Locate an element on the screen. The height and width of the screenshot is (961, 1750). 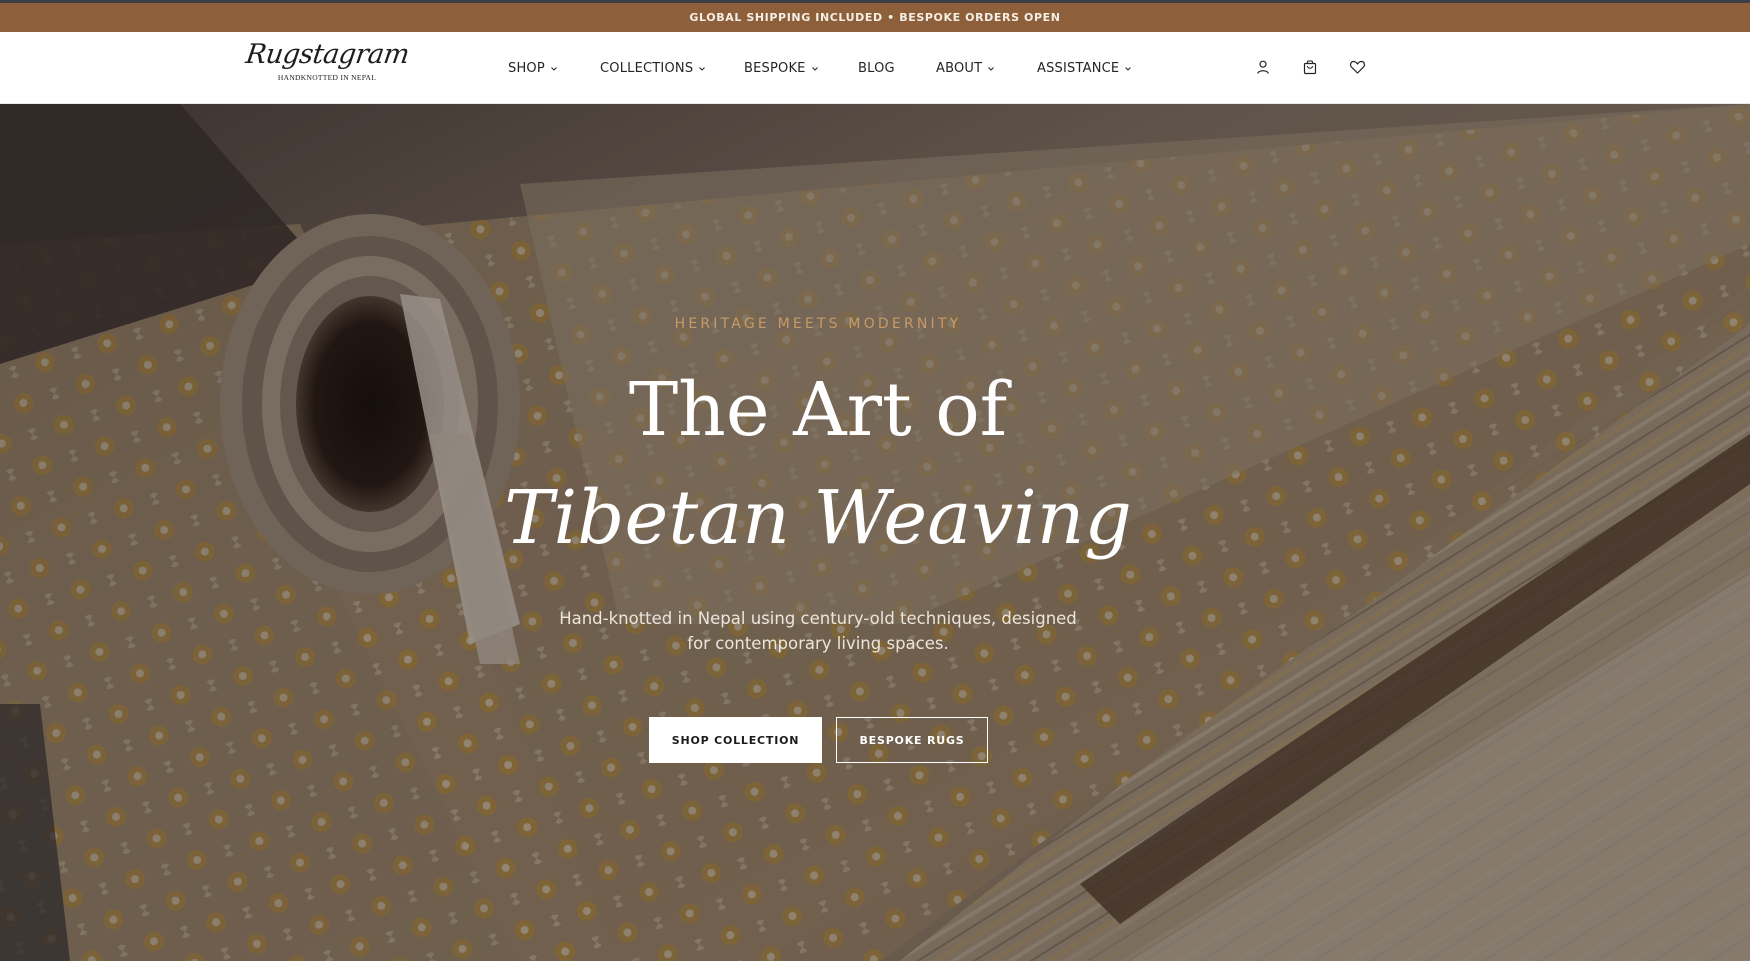
nav-item-label: SHOP is located at coordinates (526, 68).